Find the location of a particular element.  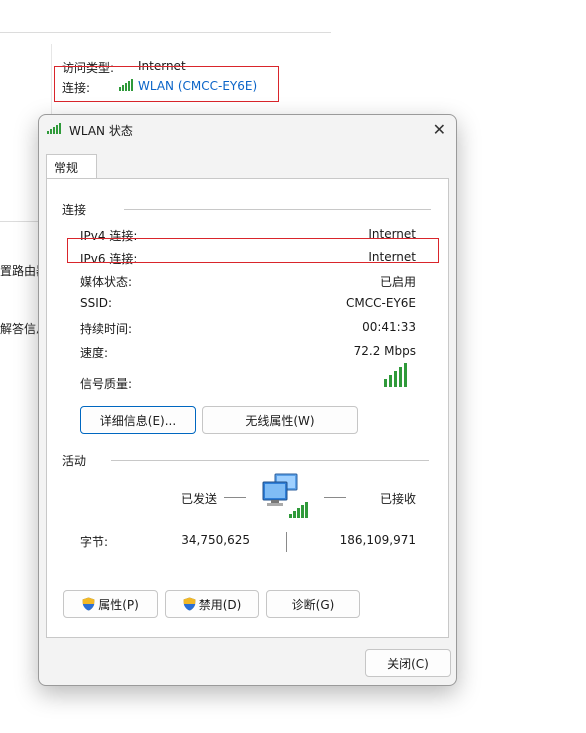

network-computer-icon is located at coordinates (285, 496).